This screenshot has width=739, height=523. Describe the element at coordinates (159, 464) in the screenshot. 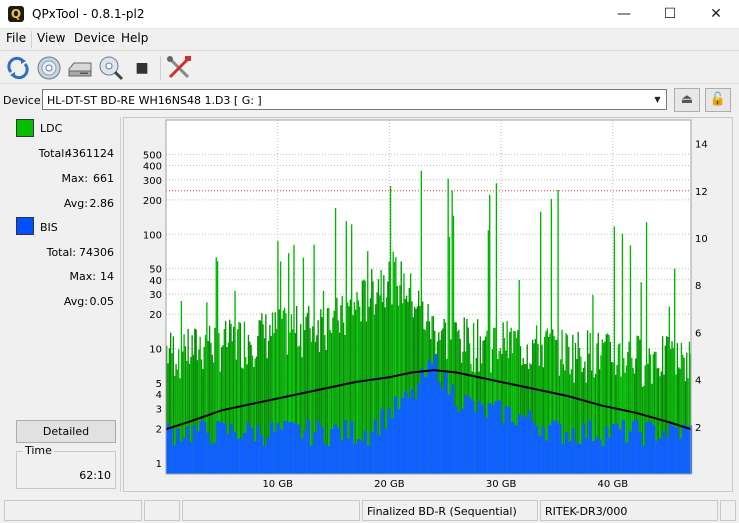

I see `left-axis-tick-label: 1` at that location.